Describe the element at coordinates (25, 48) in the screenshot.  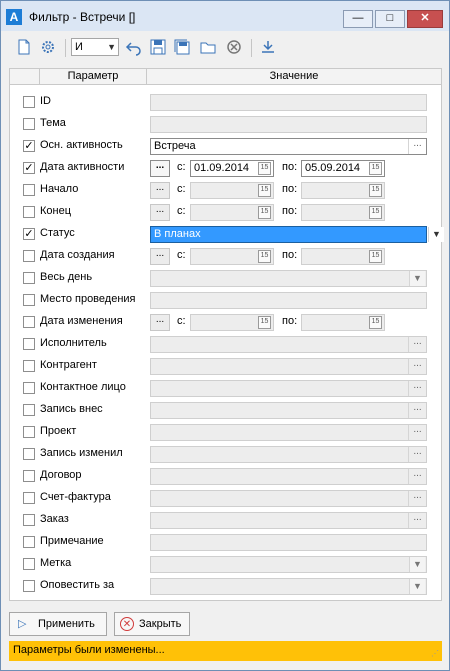
I see `new-document-icon` at that location.